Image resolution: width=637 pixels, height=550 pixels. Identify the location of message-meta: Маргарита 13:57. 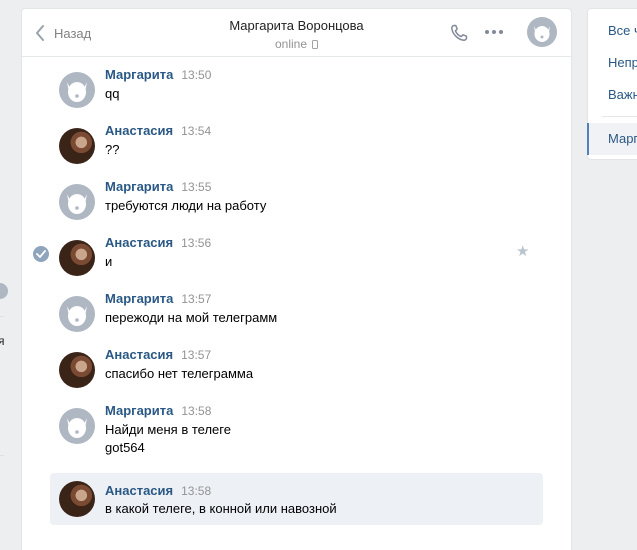
(158, 298).